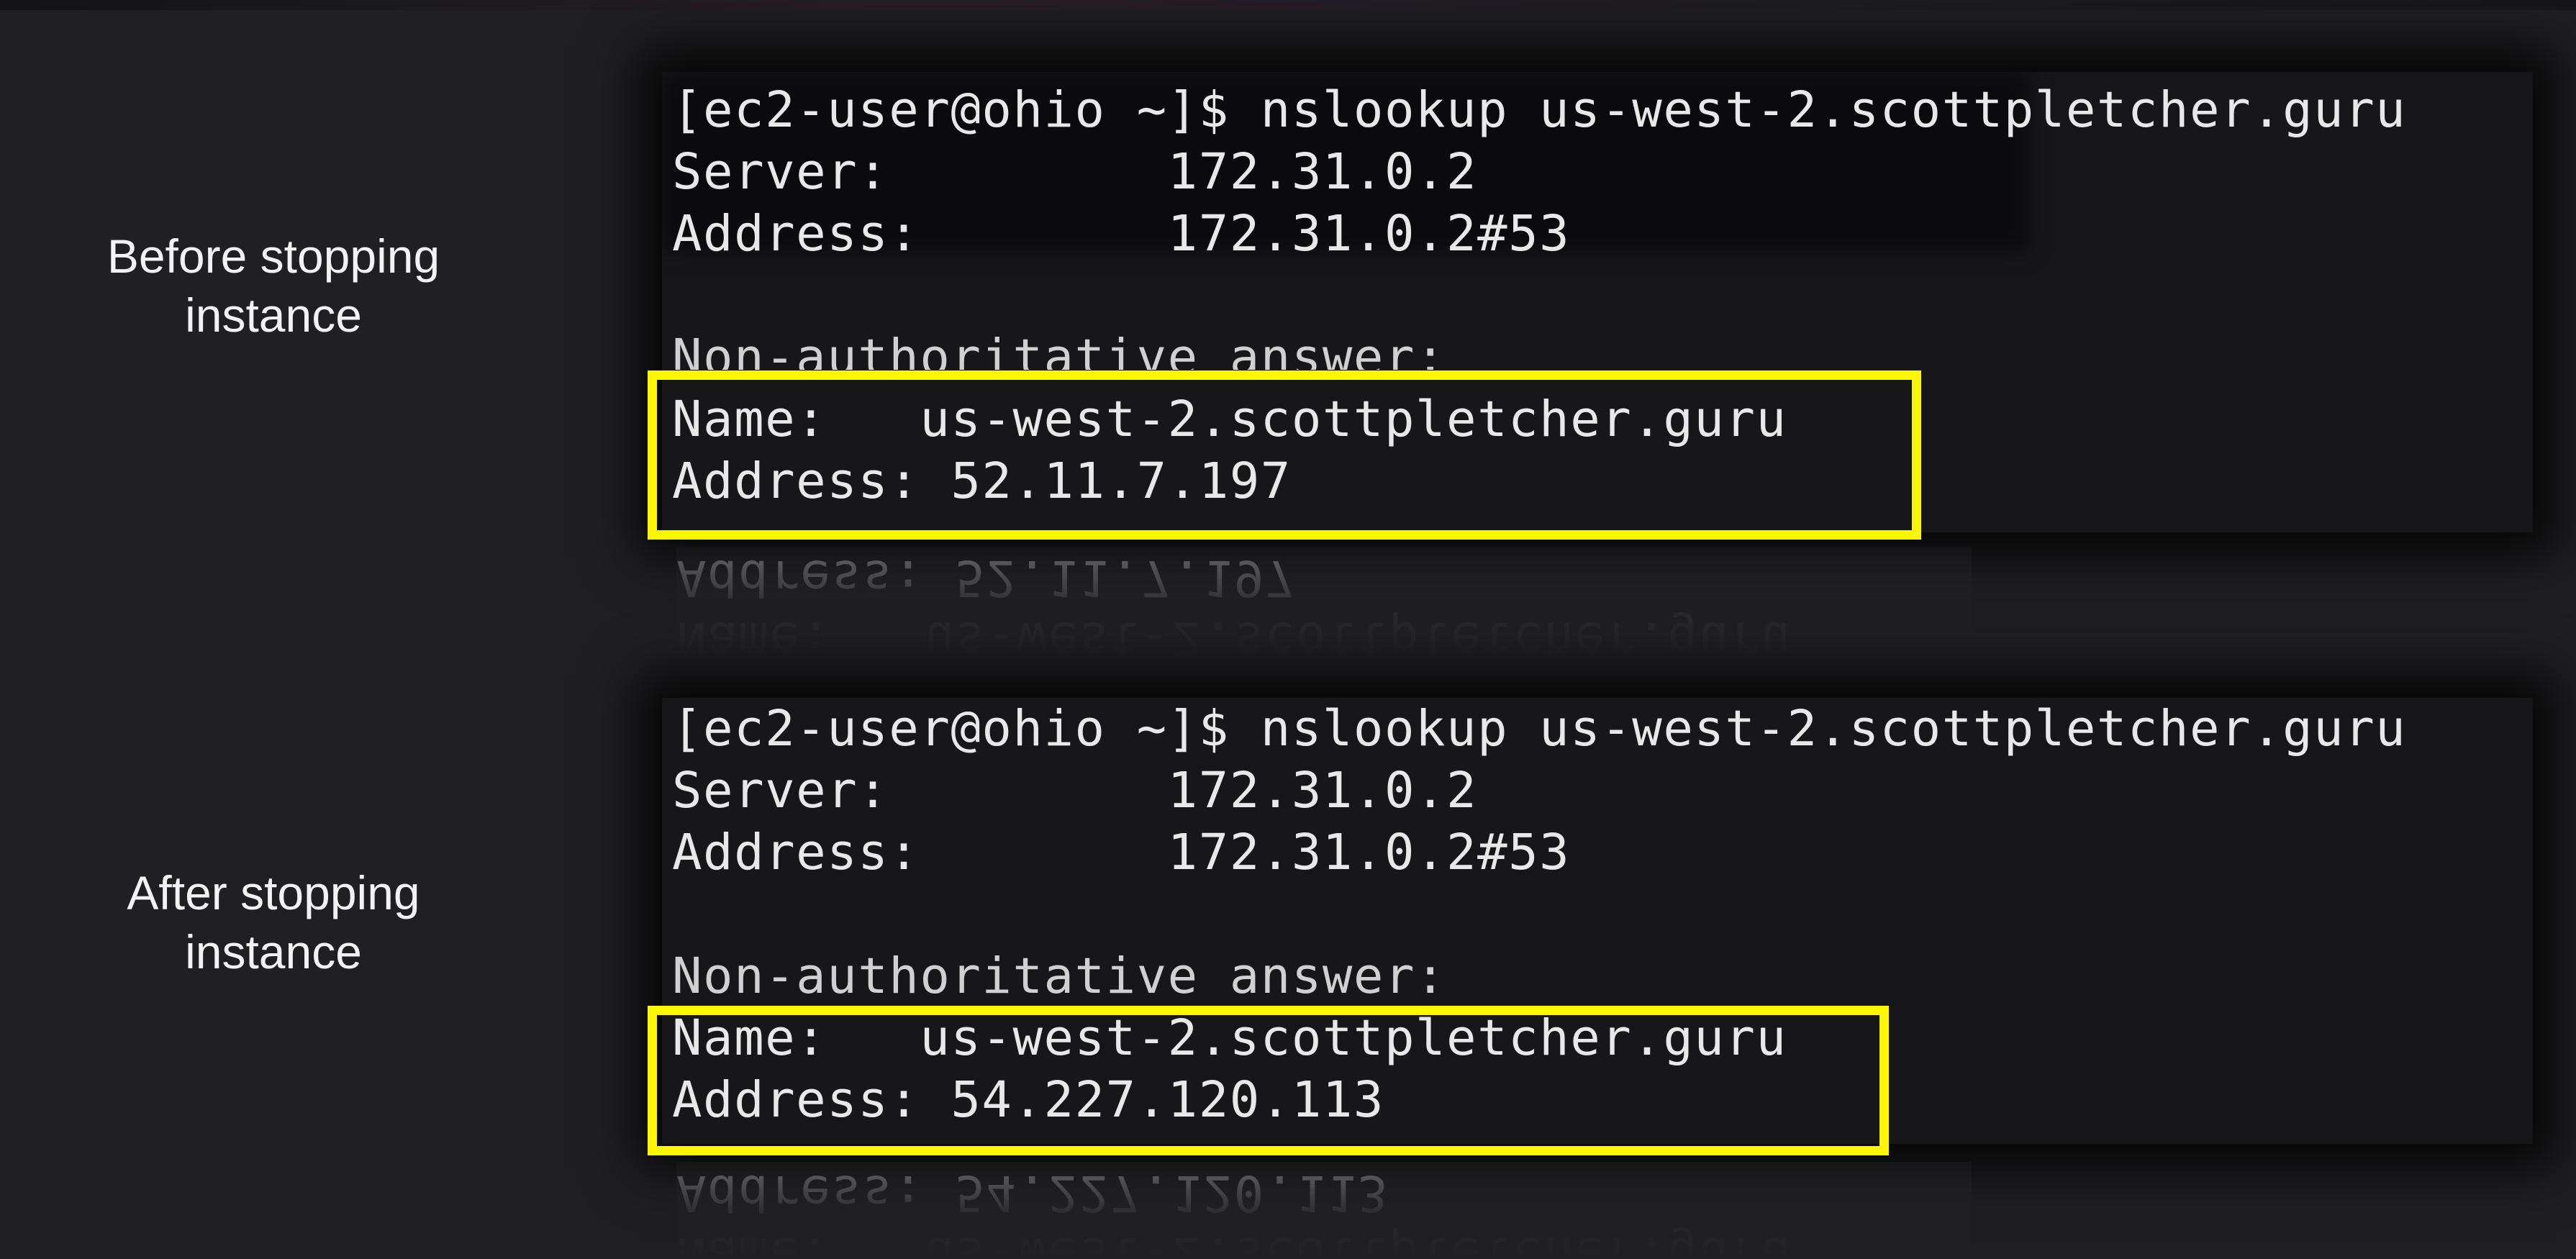 This screenshot has width=2576, height=1259. I want to click on before-label-line-2: instance, so click(273, 315).